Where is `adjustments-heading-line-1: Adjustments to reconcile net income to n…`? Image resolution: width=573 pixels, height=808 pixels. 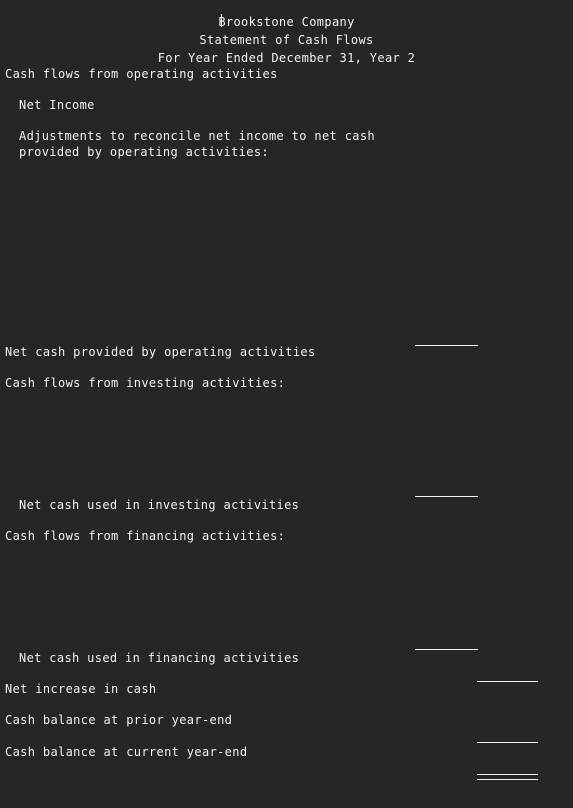
adjustments-heading-line-1: Adjustments to reconcile net income to n… is located at coordinates (197, 136).